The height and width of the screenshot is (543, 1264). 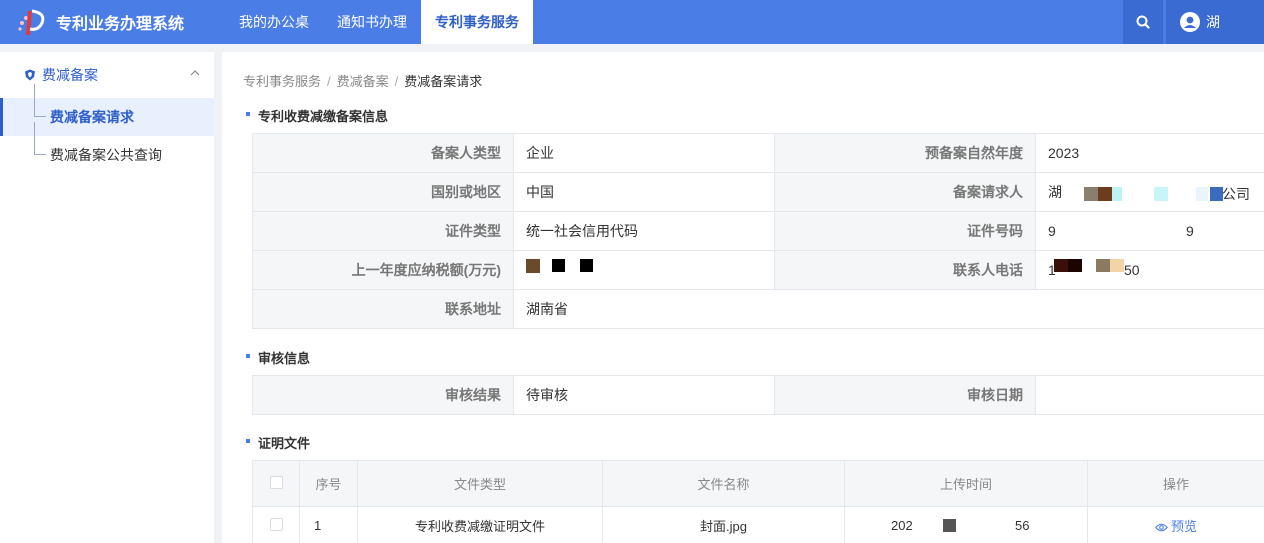 What do you see at coordinates (316, 115) in the screenshot?
I see `section-title-filing-info: 专利收费减缴备案信息` at bounding box center [316, 115].